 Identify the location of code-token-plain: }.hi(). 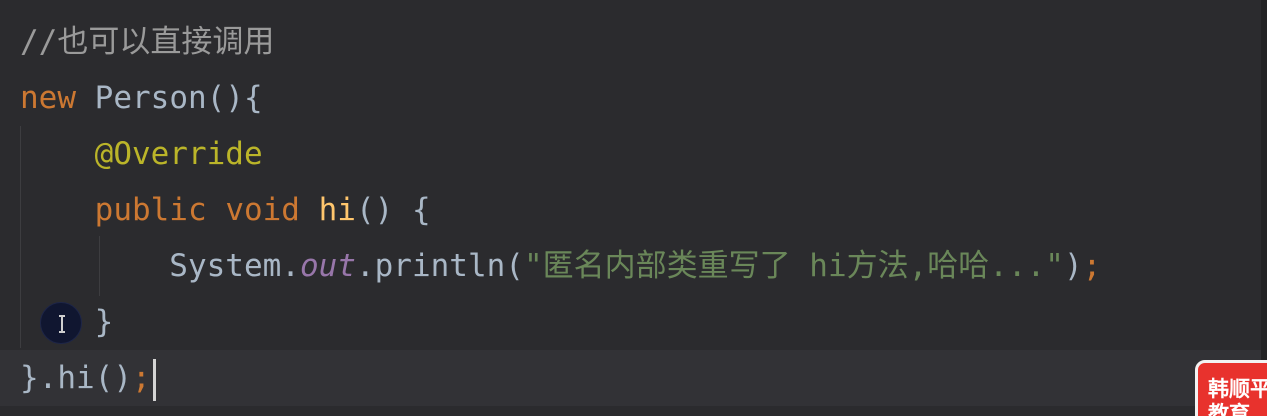
(76, 378).